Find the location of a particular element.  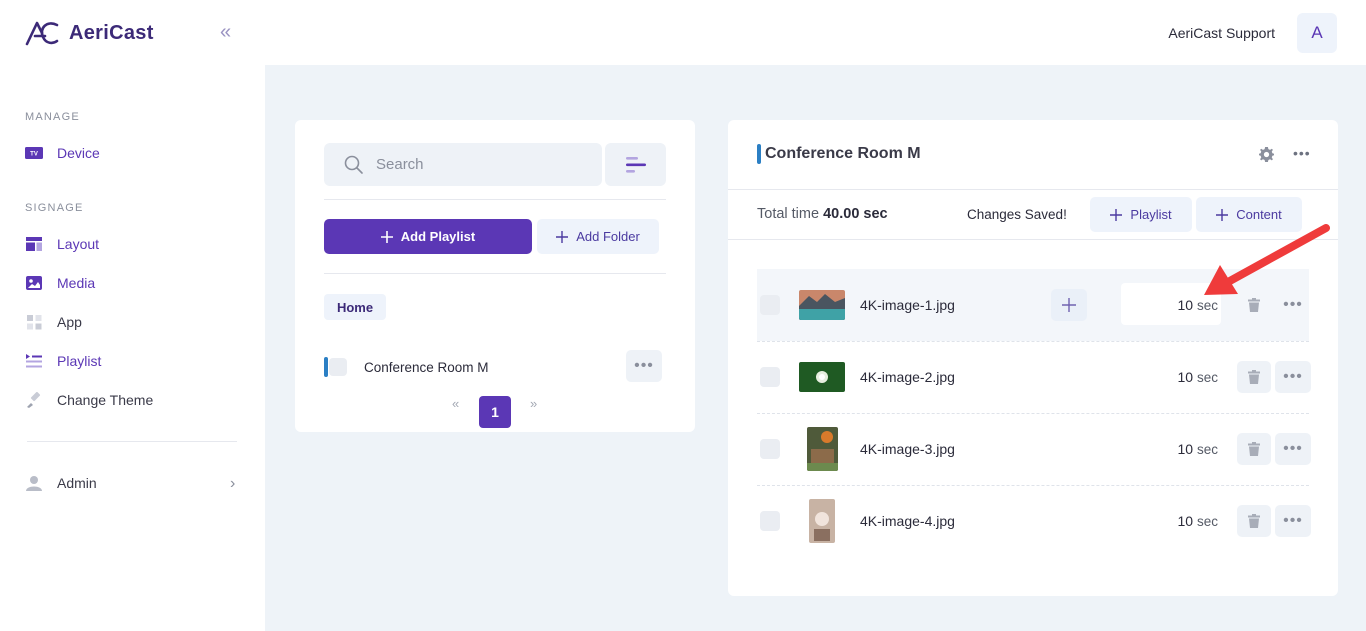

add-playlist-item-label: Playlist is located at coordinates (1151, 214).